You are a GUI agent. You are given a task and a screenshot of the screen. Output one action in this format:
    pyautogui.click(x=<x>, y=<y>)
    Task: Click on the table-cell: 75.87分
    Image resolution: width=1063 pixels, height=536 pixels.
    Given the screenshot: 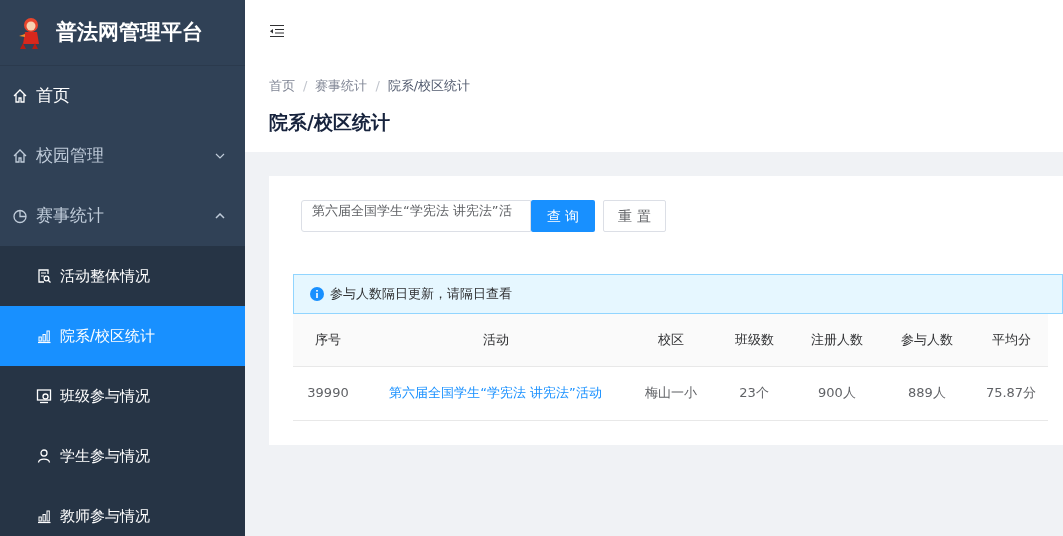 What is the action you would take?
    pyautogui.click(x=1011, y=393)
    